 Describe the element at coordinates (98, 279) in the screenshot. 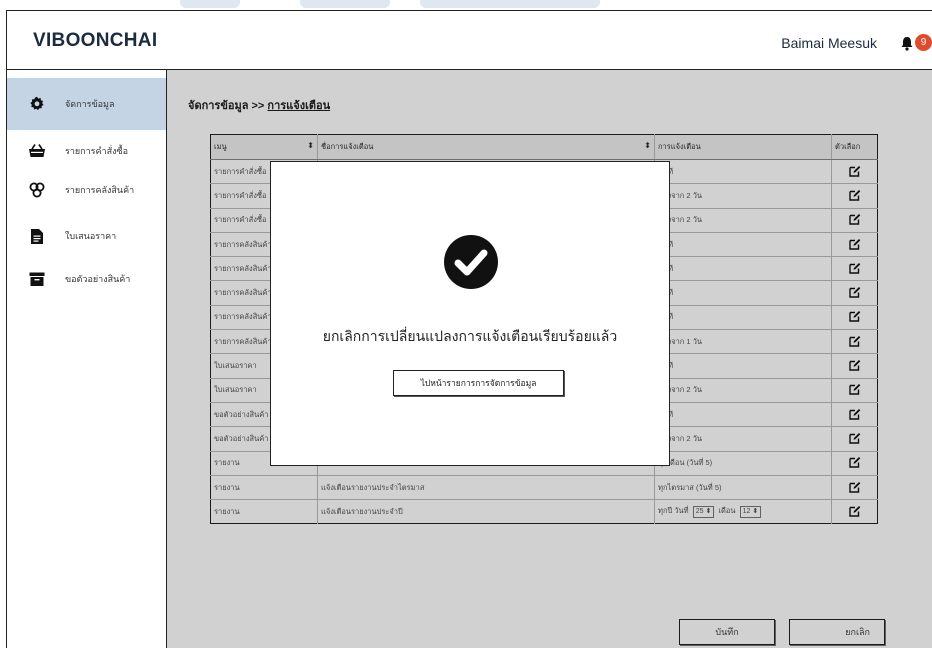

I see `sidebar-item-label: ขอตัวอย่างสินค้า` at that location.